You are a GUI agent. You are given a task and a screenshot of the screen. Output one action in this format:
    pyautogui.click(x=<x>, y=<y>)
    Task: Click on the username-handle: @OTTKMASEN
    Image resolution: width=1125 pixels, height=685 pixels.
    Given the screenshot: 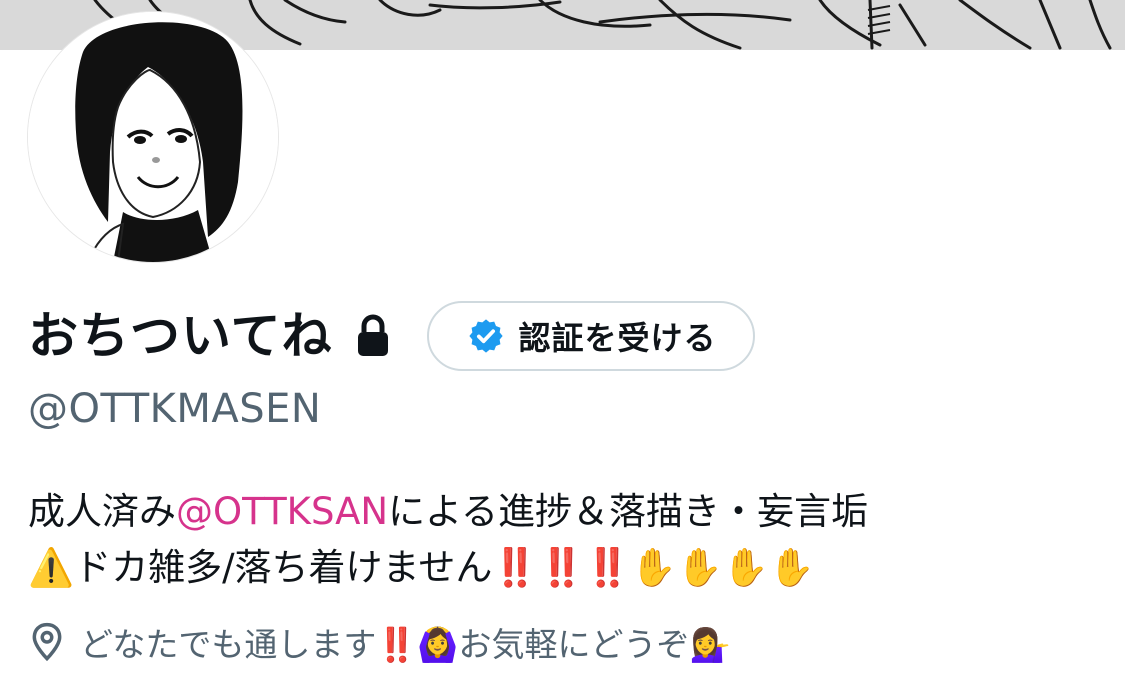 What is the action you would take?
    pyautogui.click(x=175, y=409)
    